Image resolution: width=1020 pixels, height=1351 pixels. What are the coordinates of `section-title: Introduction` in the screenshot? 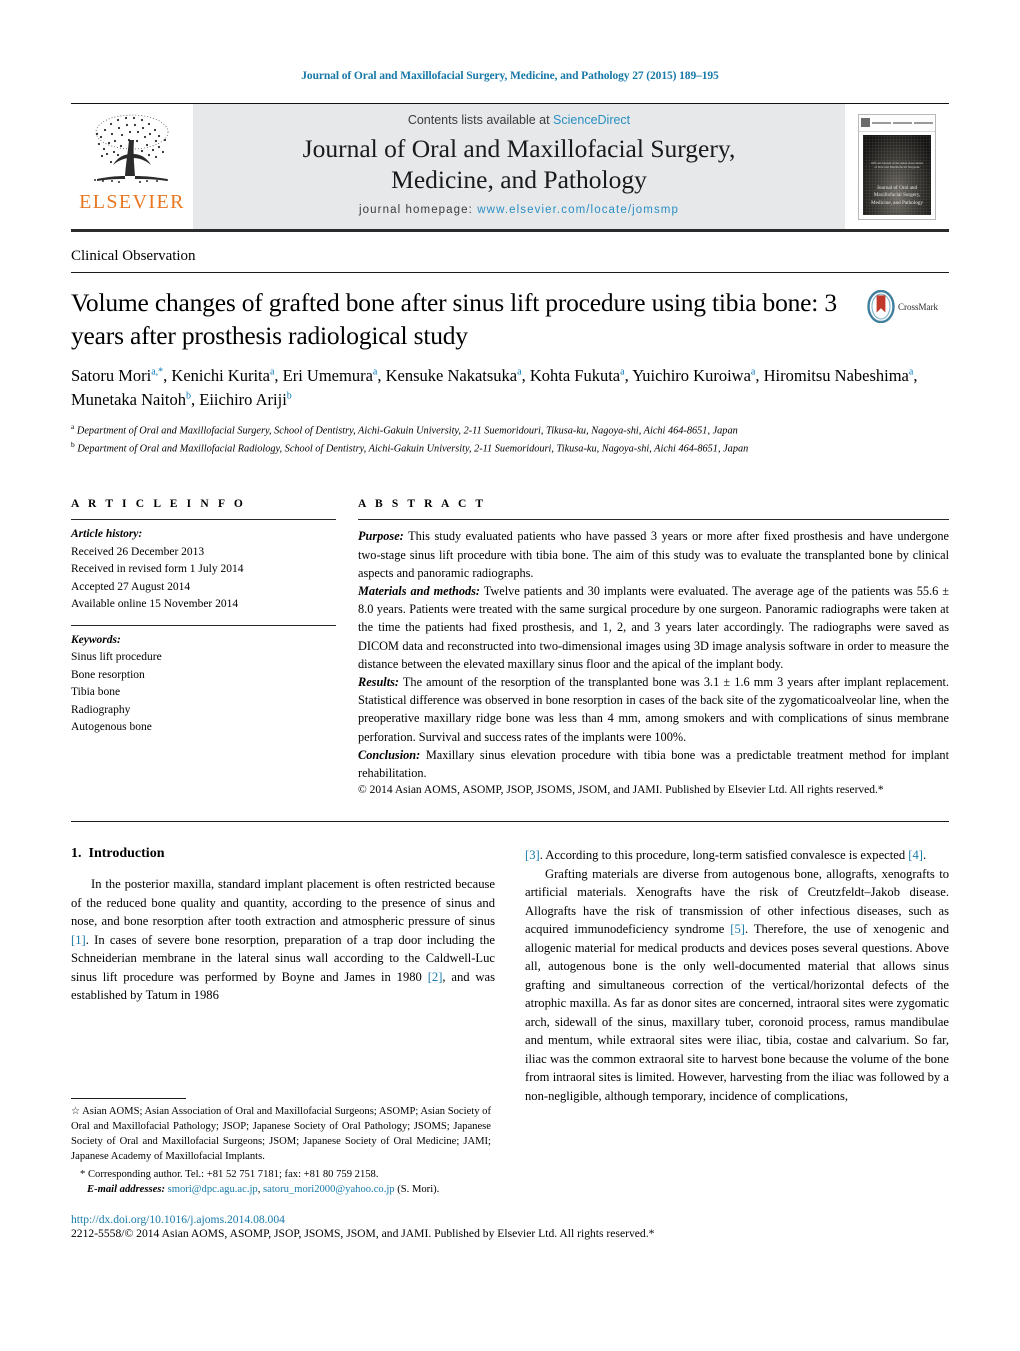 It's located at (126, 854).